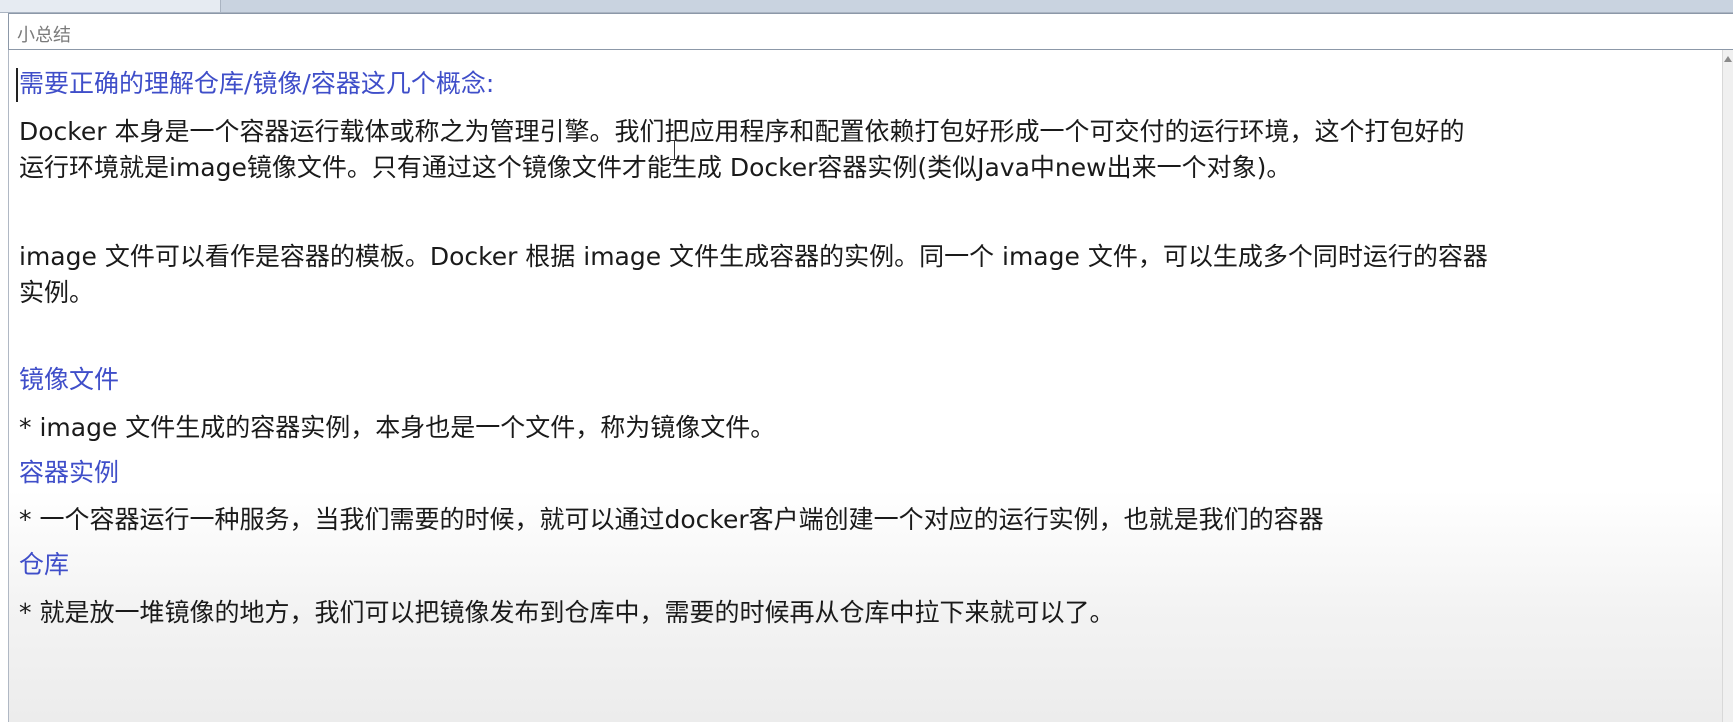 This screenshot has width=1733, height=722. I want to click on scroll-up-arrow-icon, so click(1728, 59).